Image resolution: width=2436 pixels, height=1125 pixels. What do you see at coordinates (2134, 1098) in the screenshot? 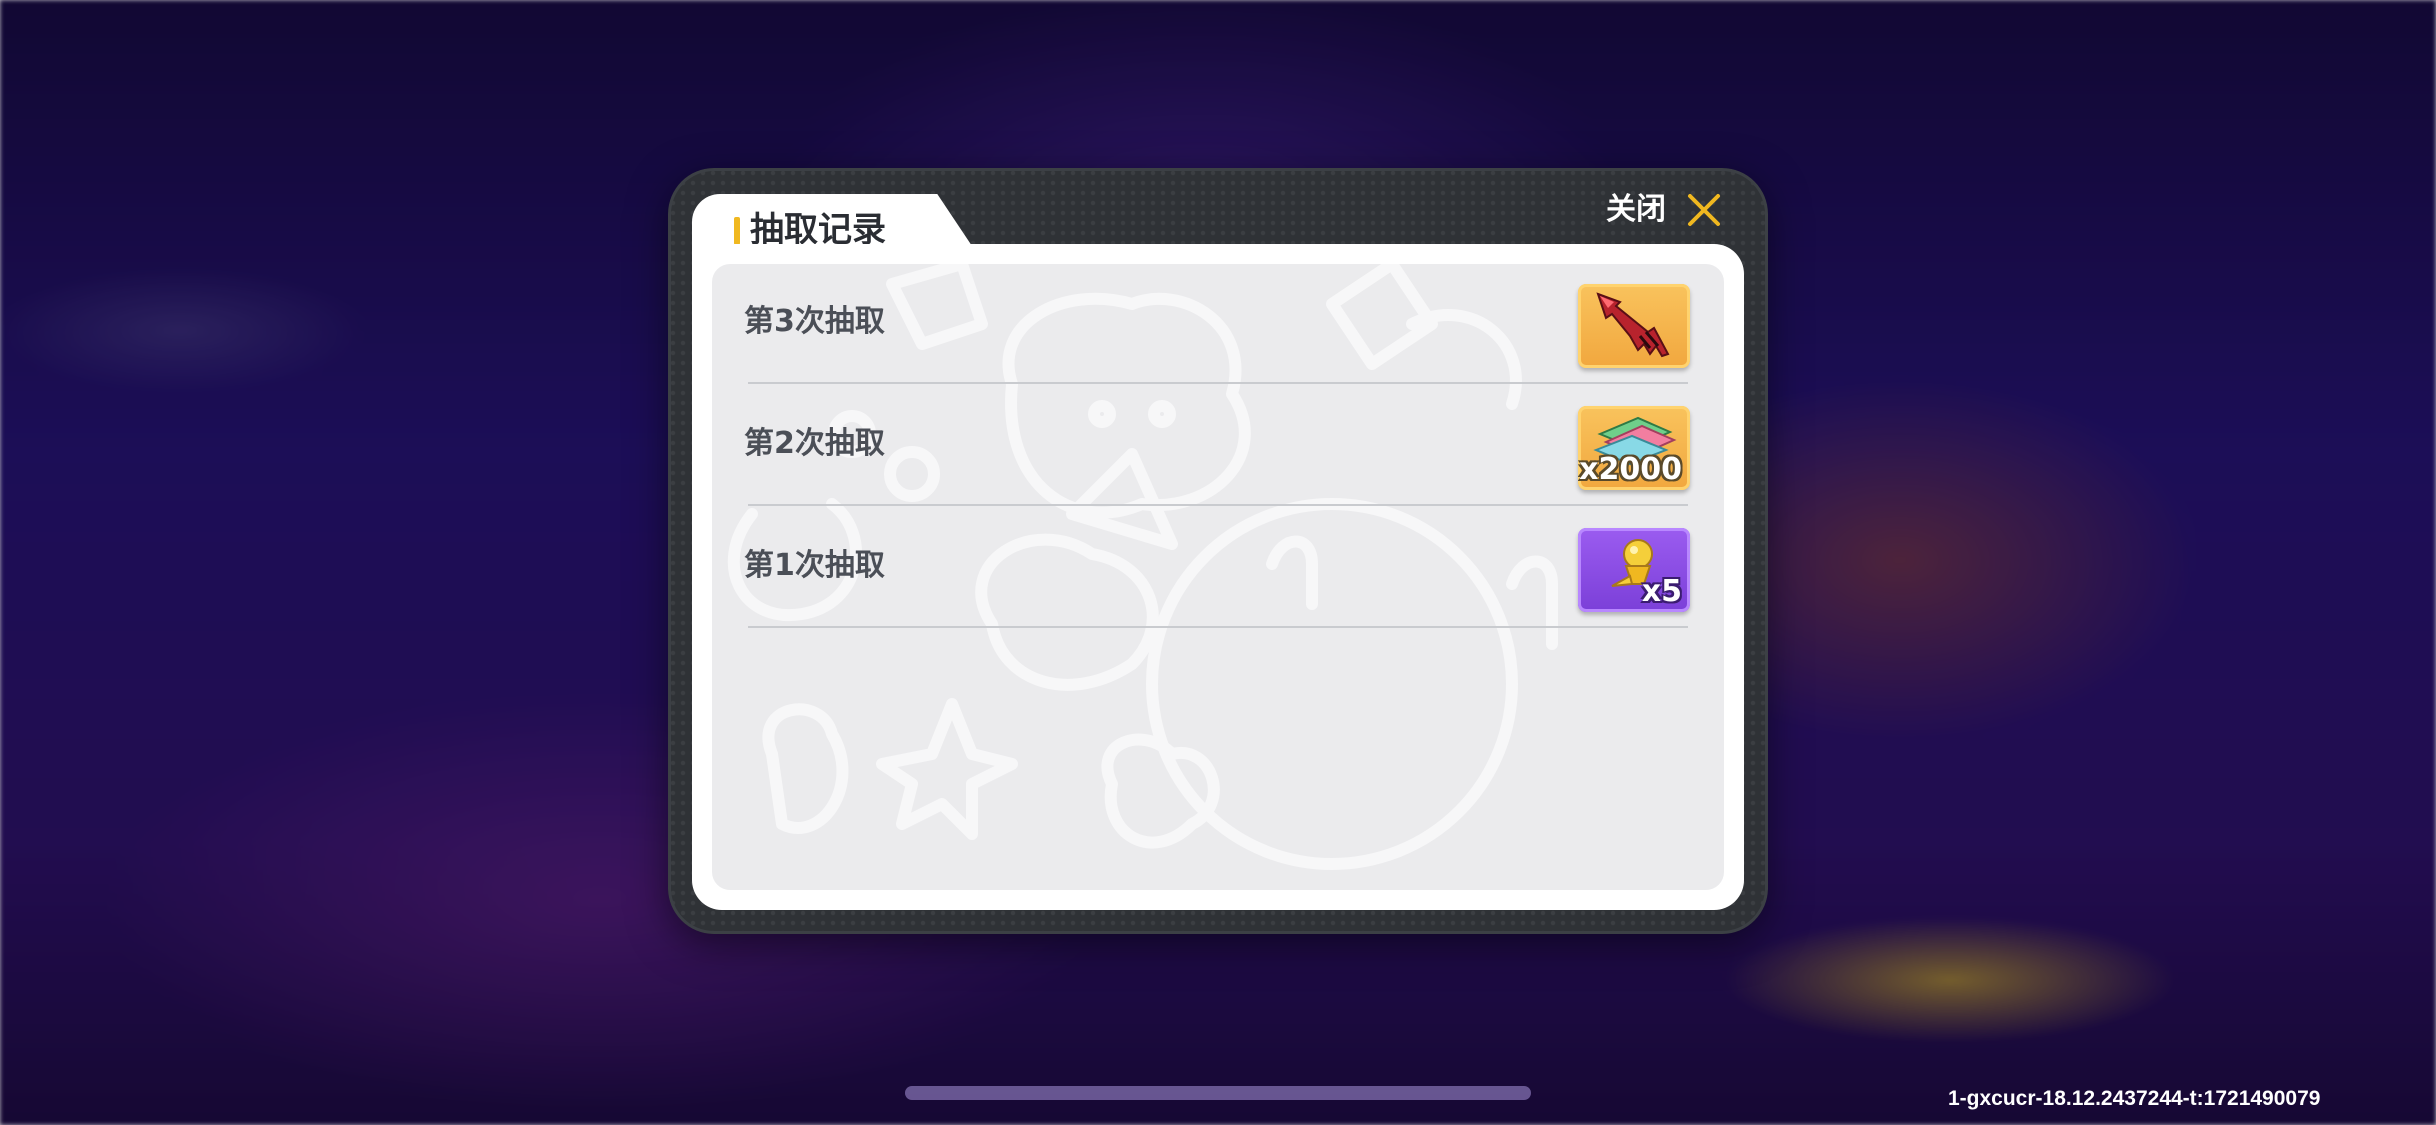
I see `build-info-text: 1-gxcucr-18.12.2437244-t:1721490079` at bounding box center [2134, 1098].